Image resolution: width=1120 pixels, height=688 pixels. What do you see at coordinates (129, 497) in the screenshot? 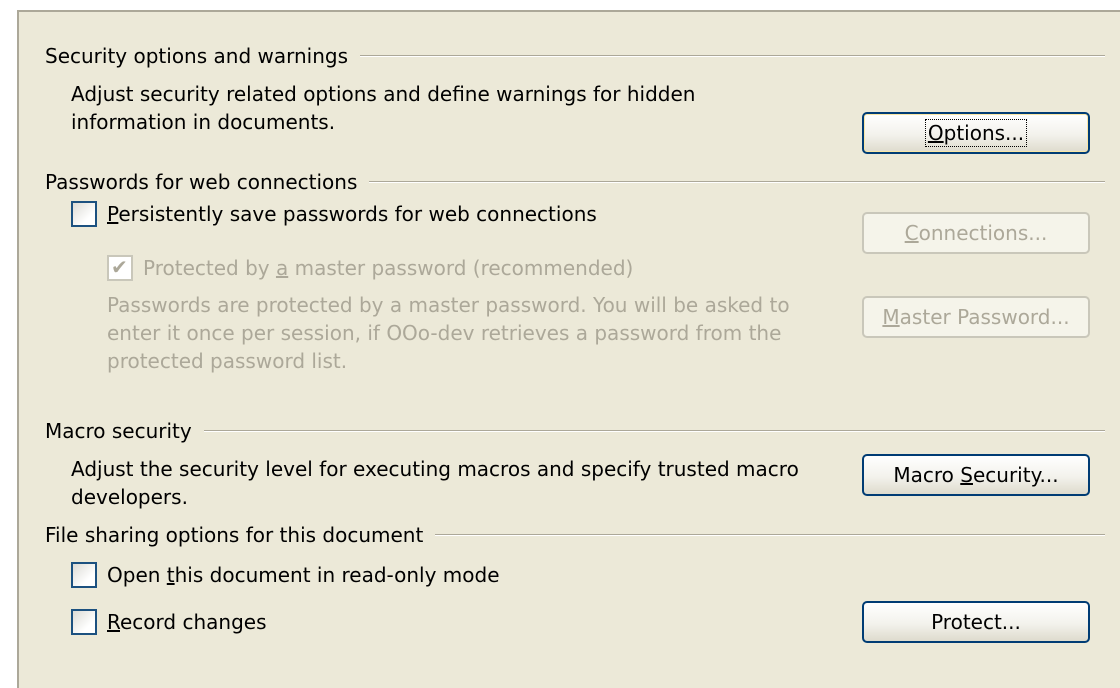
I see `macro-description-line2: developers.` at bounding box center [129, 497].